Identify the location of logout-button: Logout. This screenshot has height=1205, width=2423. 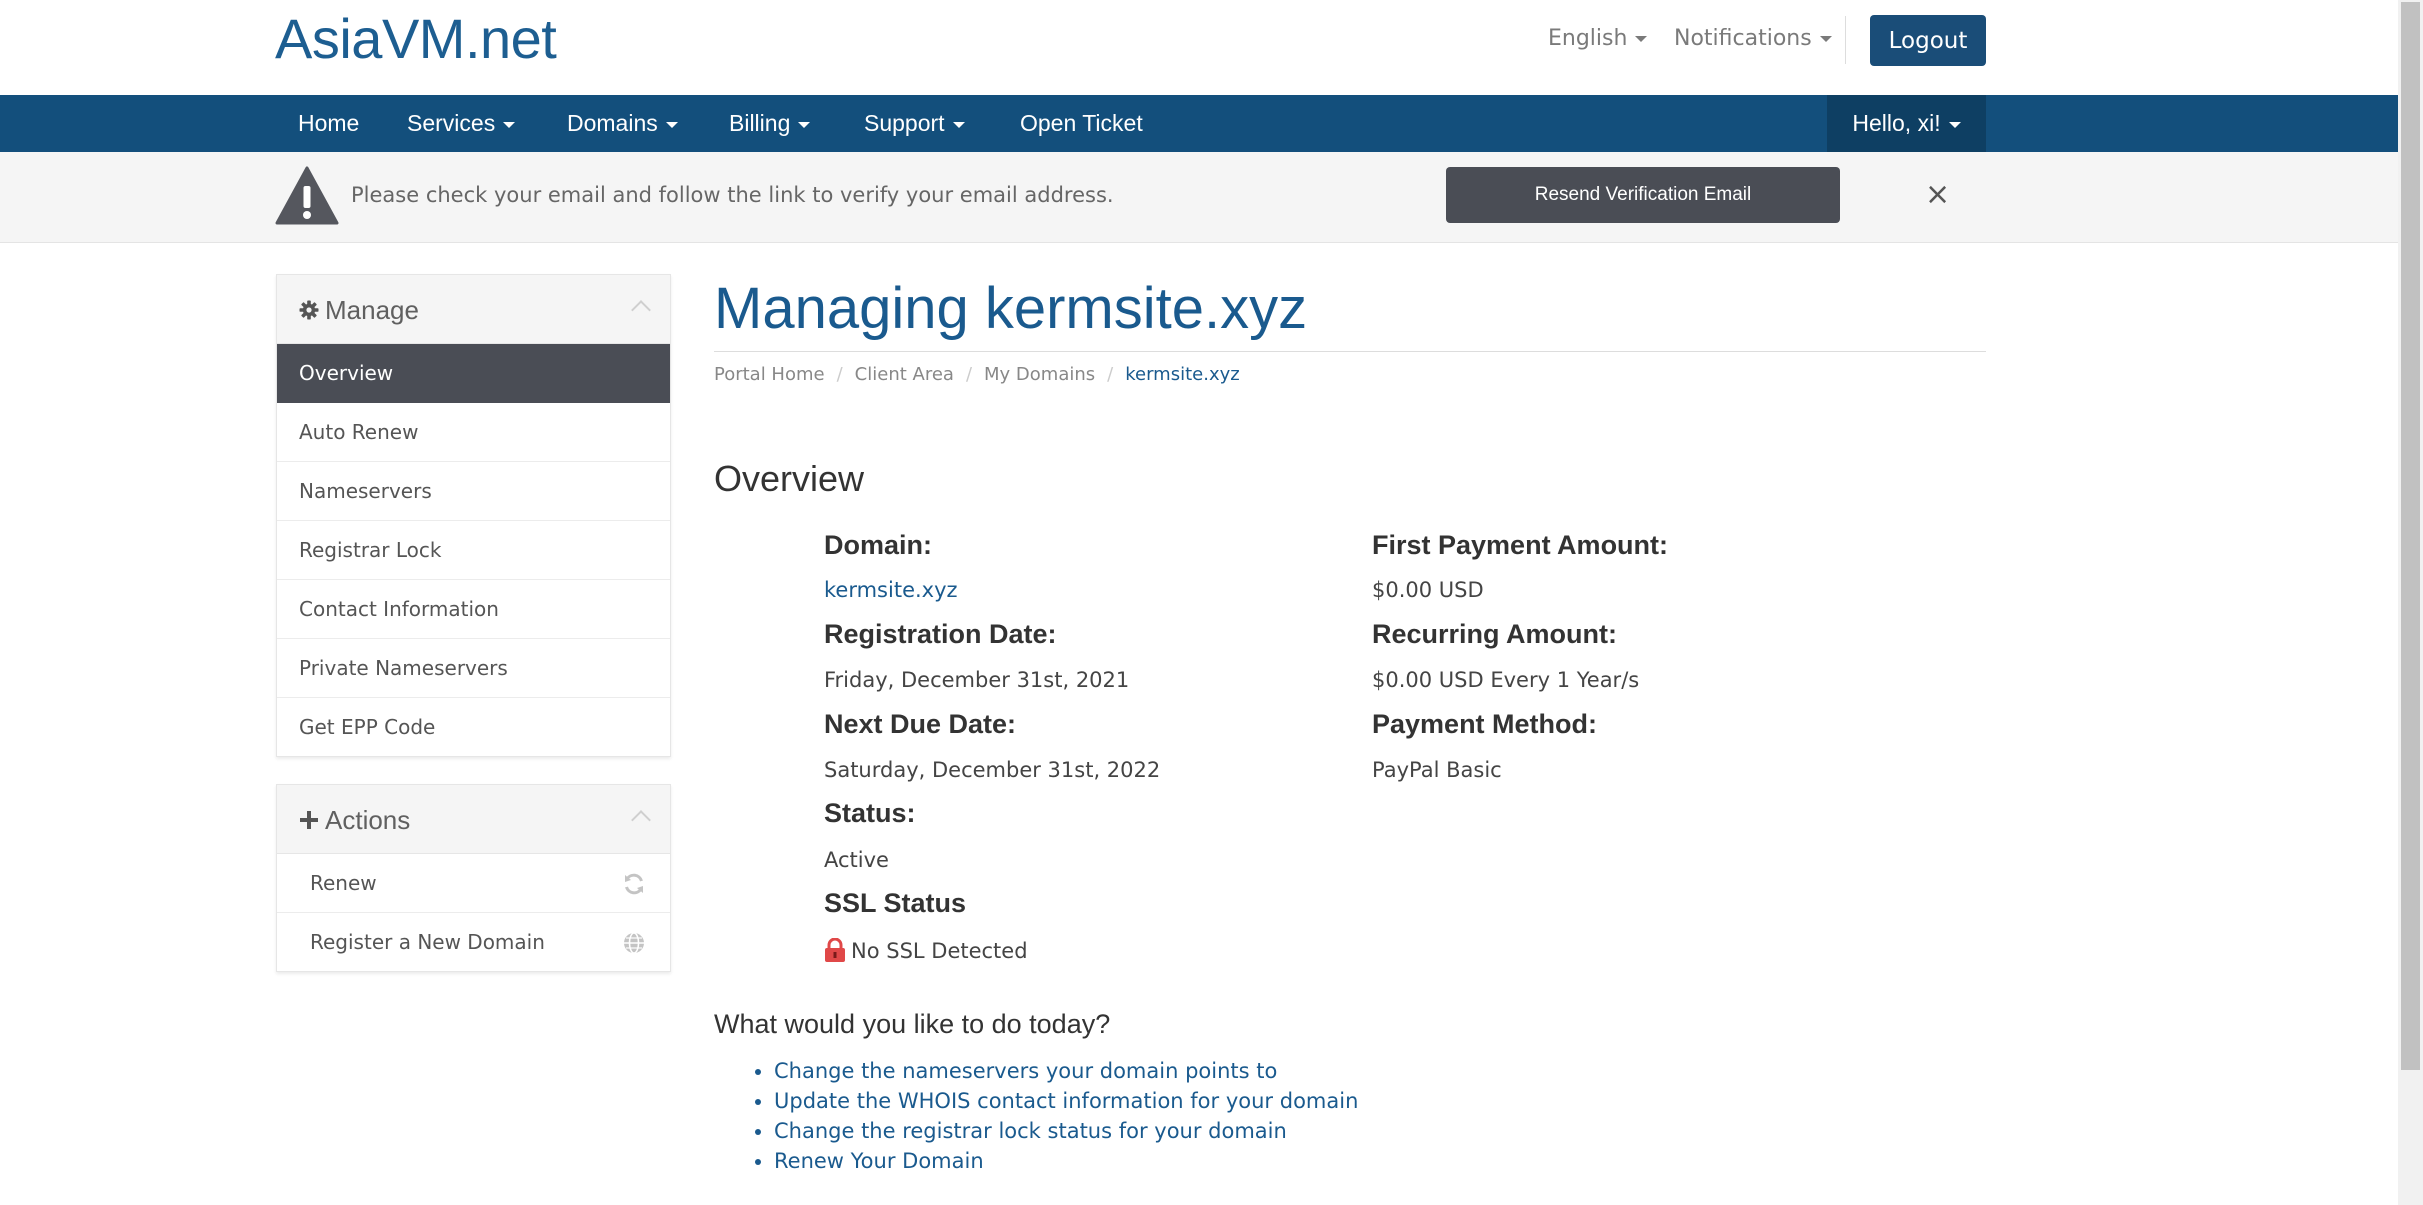
(1928, 40).